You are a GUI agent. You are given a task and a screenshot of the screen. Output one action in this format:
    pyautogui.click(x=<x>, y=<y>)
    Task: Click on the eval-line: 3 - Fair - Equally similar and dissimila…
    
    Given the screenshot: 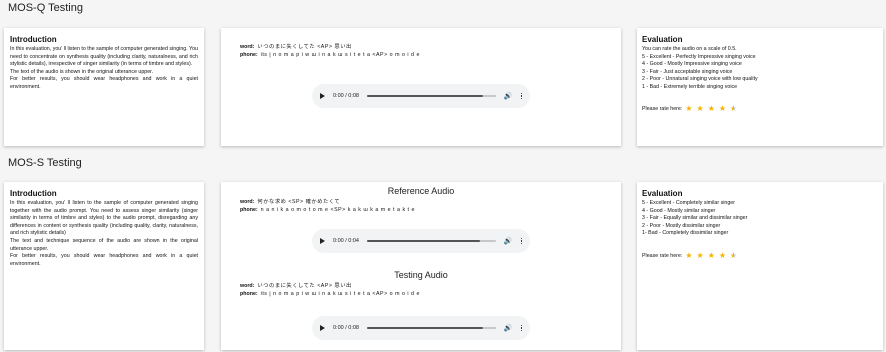 What is the action you would take?
    pyautogui.click(x=695, y=218)
    